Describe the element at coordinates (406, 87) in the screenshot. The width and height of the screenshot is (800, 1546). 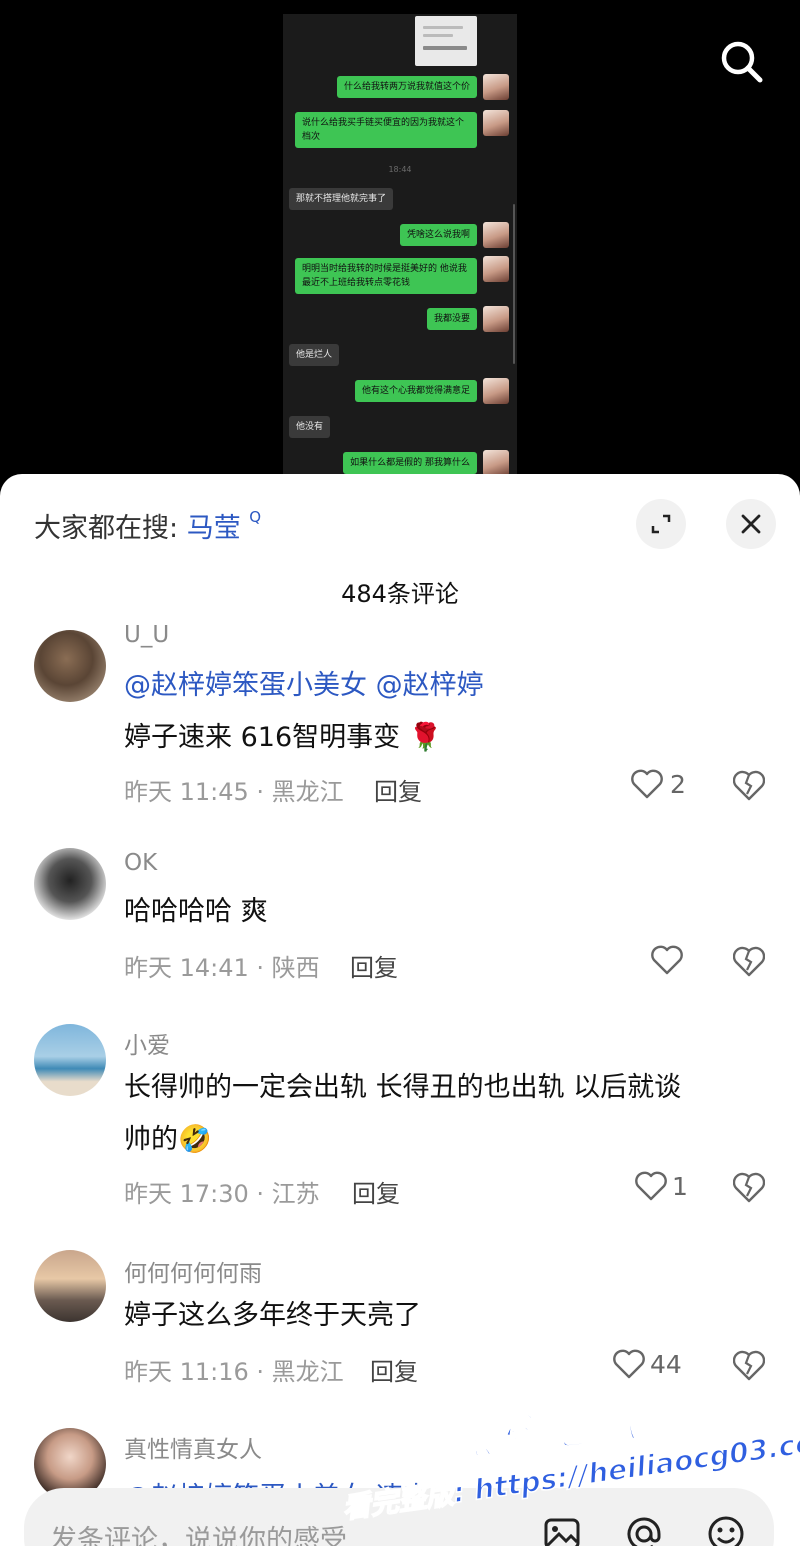
I see `chat-bubble: 什么给我转两万说我就值这个价` at that location.